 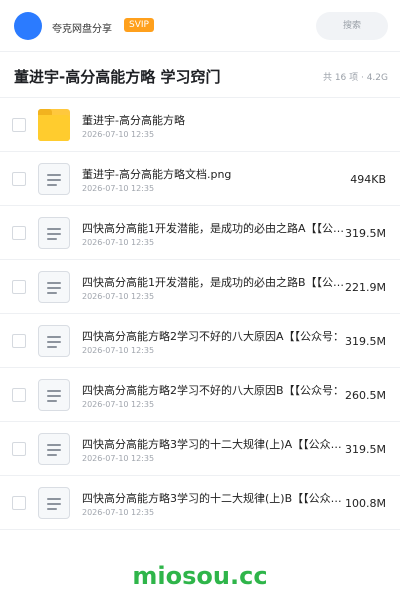 I want to click on file-size: 221.9M, so click(x=365, y=287).